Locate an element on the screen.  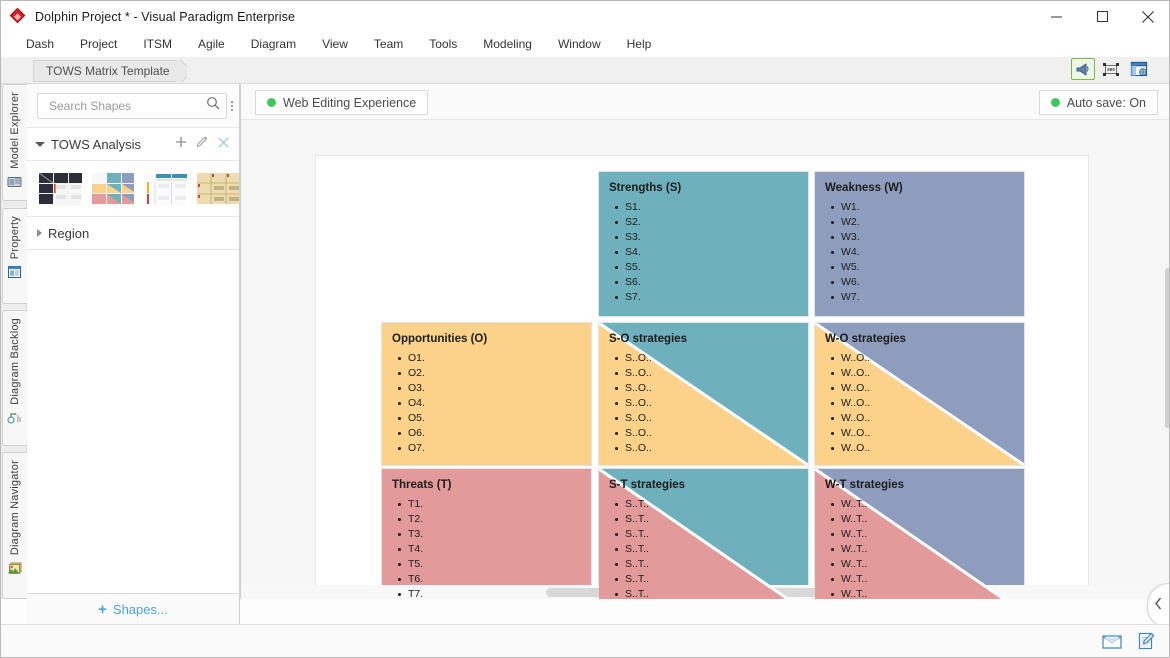
chevron-right-icon is located at coordinates (39, 233).